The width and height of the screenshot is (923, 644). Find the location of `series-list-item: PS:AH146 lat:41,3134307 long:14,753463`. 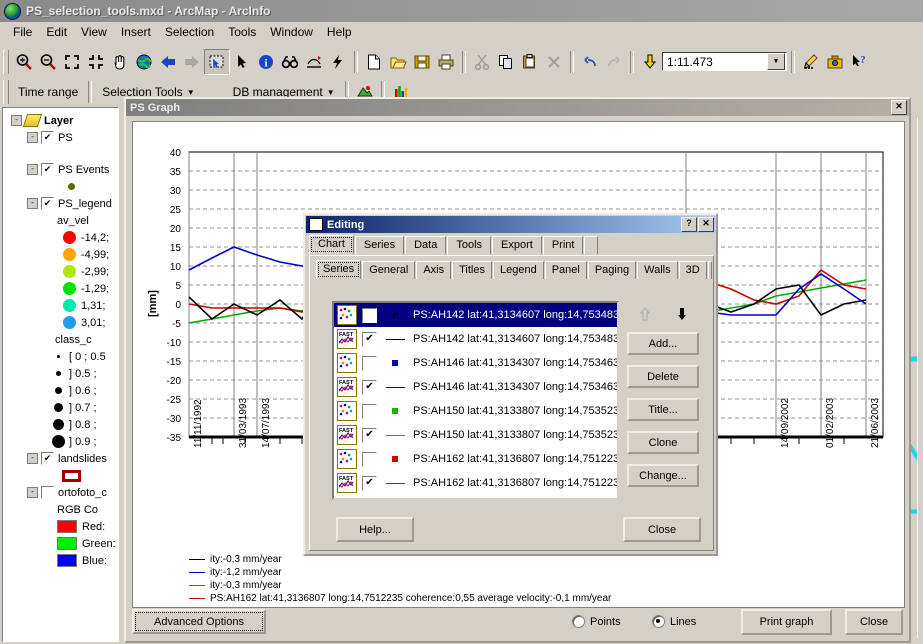

series-list-item: PS:AH146 lat:41,3134307 long:14,753463 is located at coordinates (475, 363).